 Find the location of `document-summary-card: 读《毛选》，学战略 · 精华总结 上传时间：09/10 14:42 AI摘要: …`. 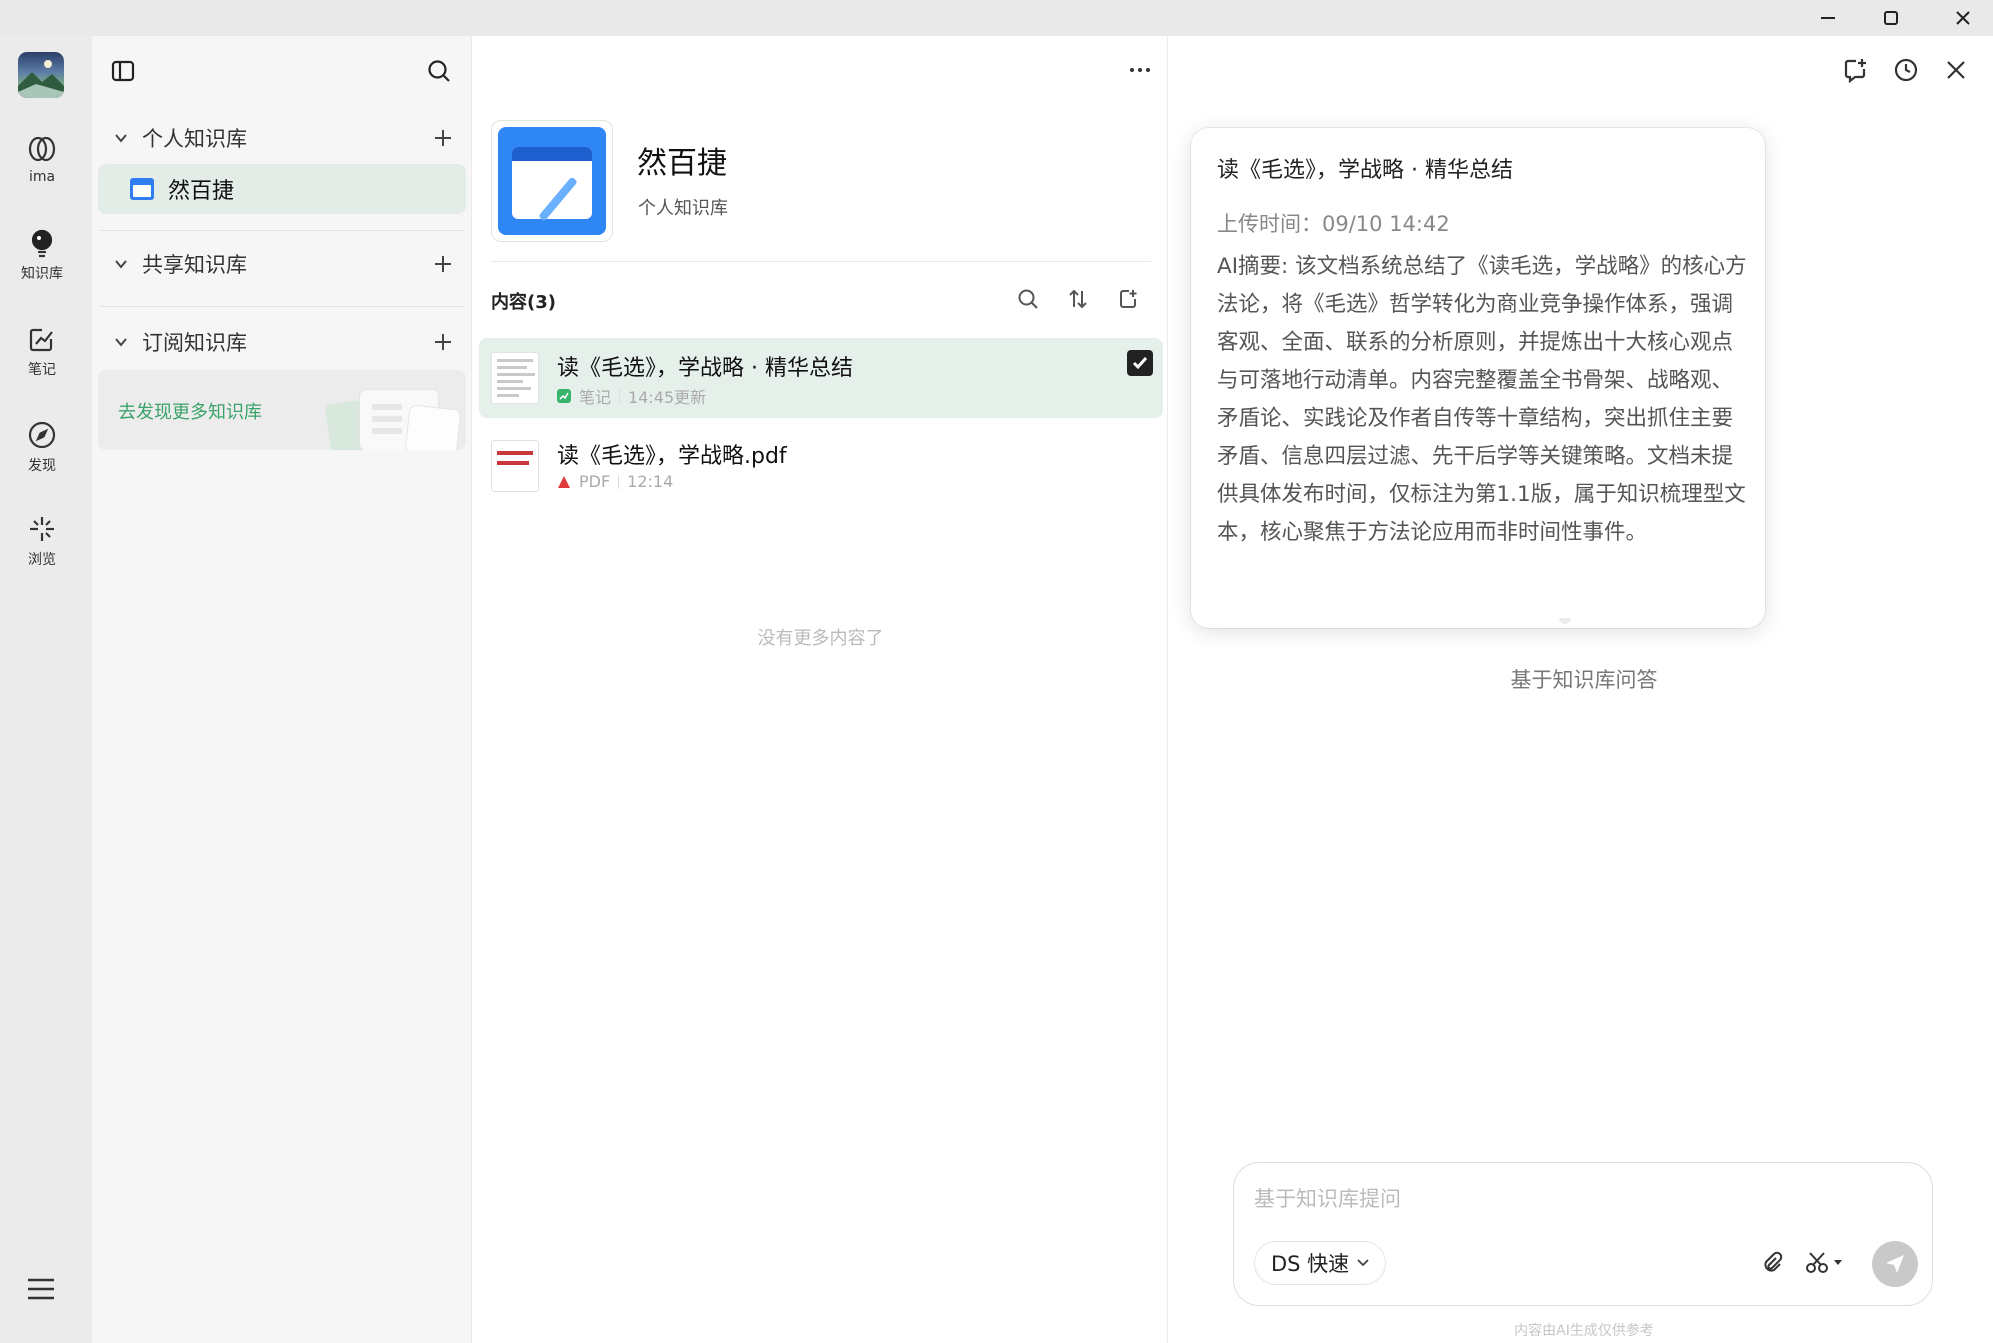

document-summary-card: 读《毛选》，学战略 · 精华总结 上传时间：09/10 14:42 AI摘要: … is located at coordinates (1478, 378).